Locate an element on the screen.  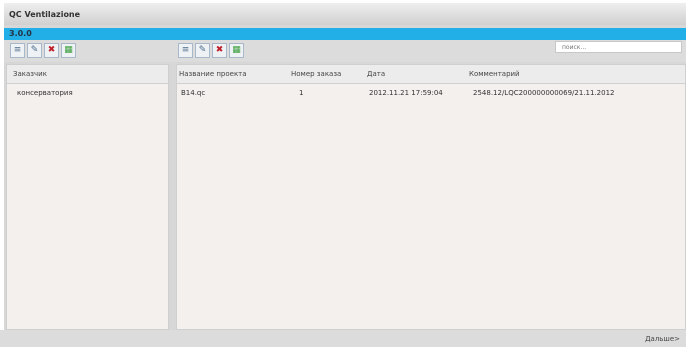
column-header-client: Заказчик is located at coordinates (30, 74).